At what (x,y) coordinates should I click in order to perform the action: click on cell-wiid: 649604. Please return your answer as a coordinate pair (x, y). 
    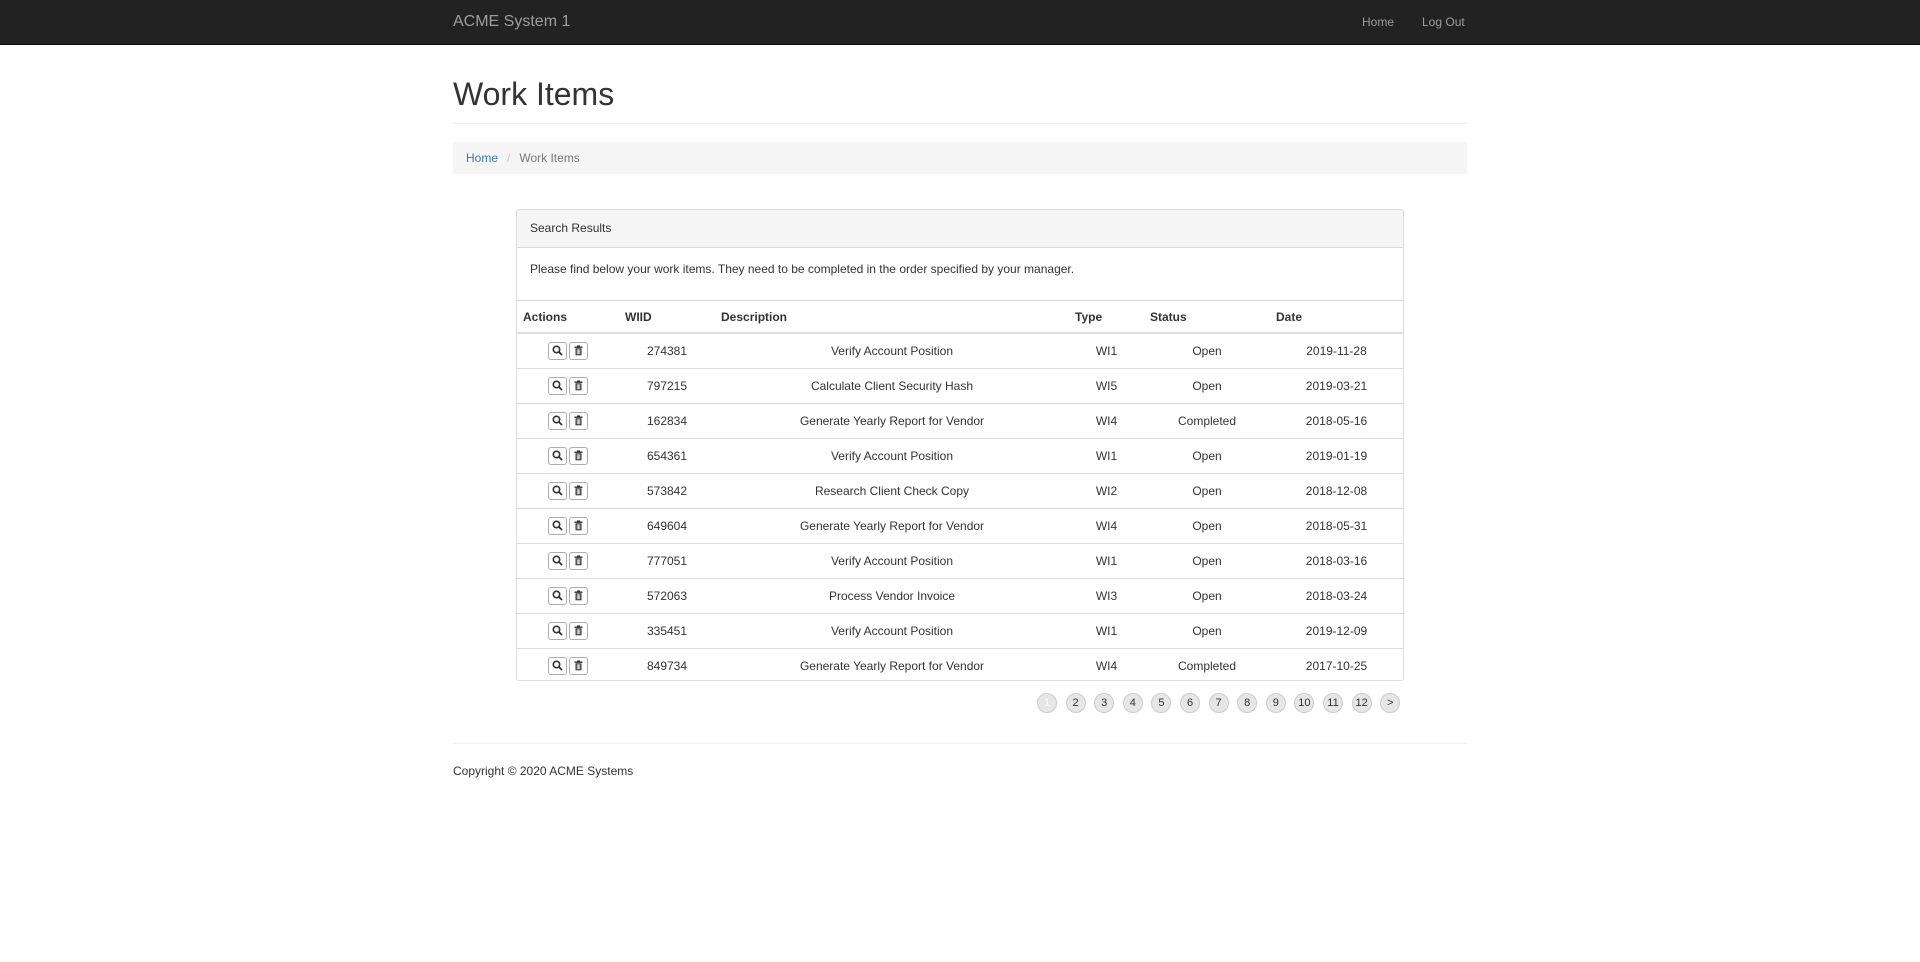
    Looking at the image, I should click on (667, 525).